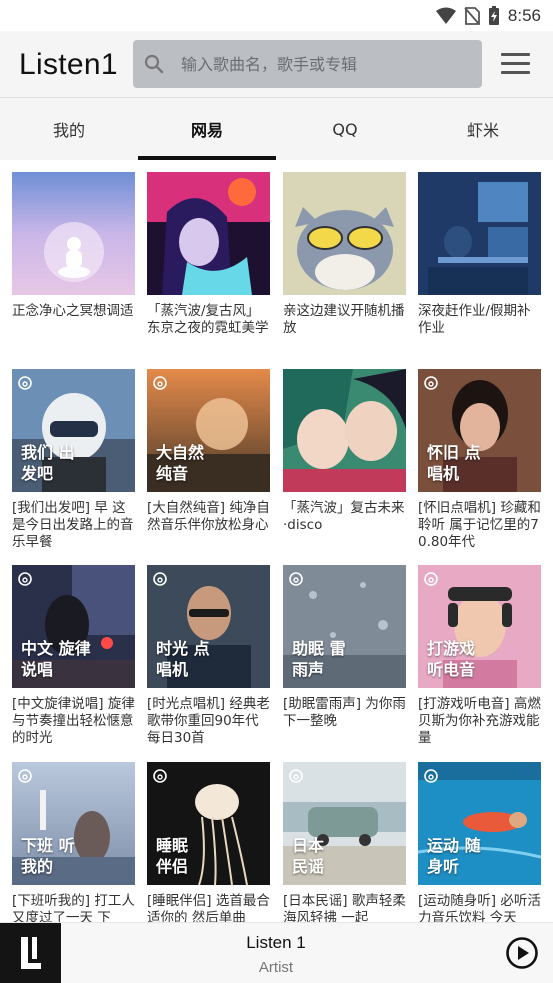  What do you see at coordinates (48, 463) in the screenshot?
I see `cover-overlay-text: 我们 出发吧` at bounding box center [48, 463].